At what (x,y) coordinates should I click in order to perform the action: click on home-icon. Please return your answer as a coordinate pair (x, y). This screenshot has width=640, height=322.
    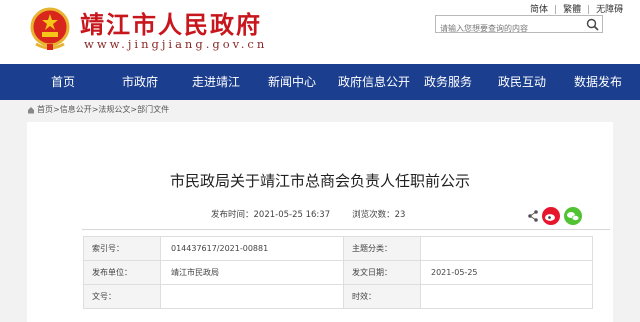
    Looking at the image, I should click on (31, 110).